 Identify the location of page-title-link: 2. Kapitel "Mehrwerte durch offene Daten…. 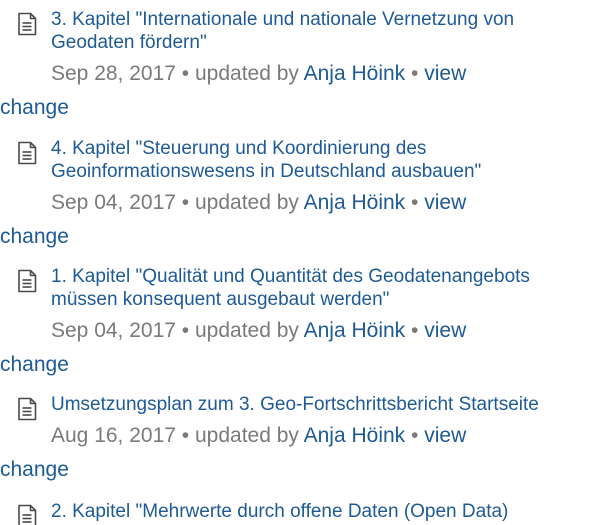
(323, 511).